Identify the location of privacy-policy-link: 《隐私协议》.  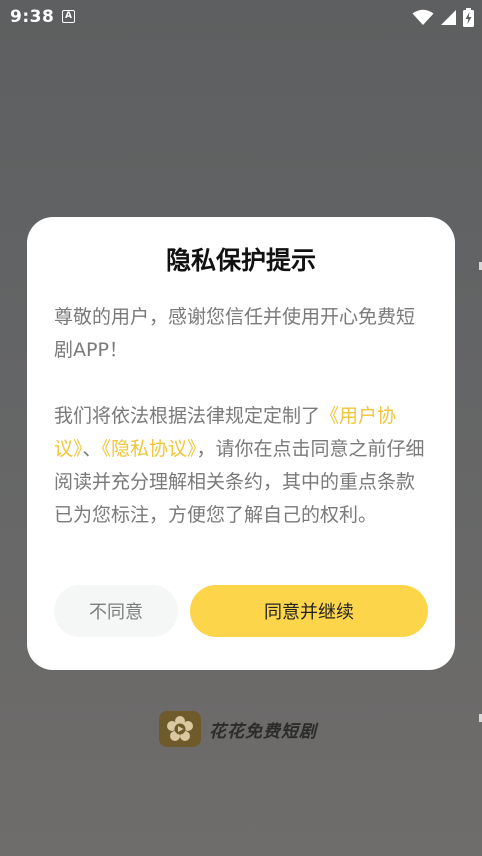
(149, 449).